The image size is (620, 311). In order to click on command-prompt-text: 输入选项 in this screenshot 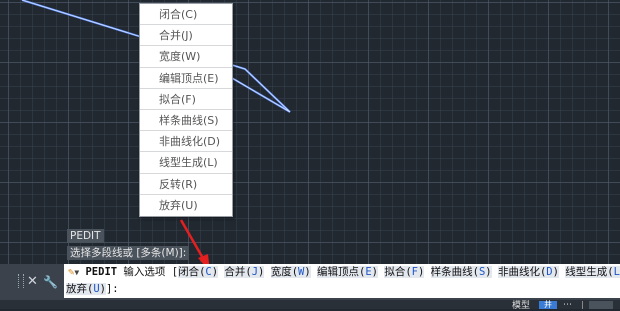, I will do `click(144, 272)`.